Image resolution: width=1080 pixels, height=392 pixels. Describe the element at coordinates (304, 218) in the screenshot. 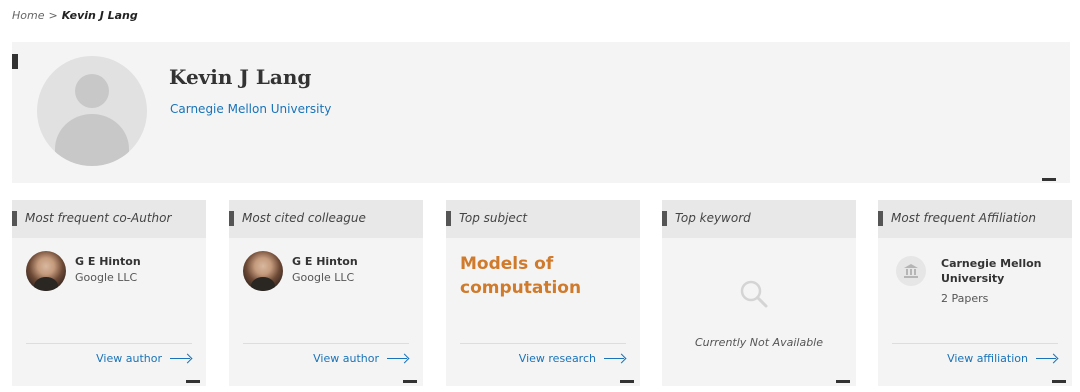

I see `card-title: Most cited colleague` at that location.